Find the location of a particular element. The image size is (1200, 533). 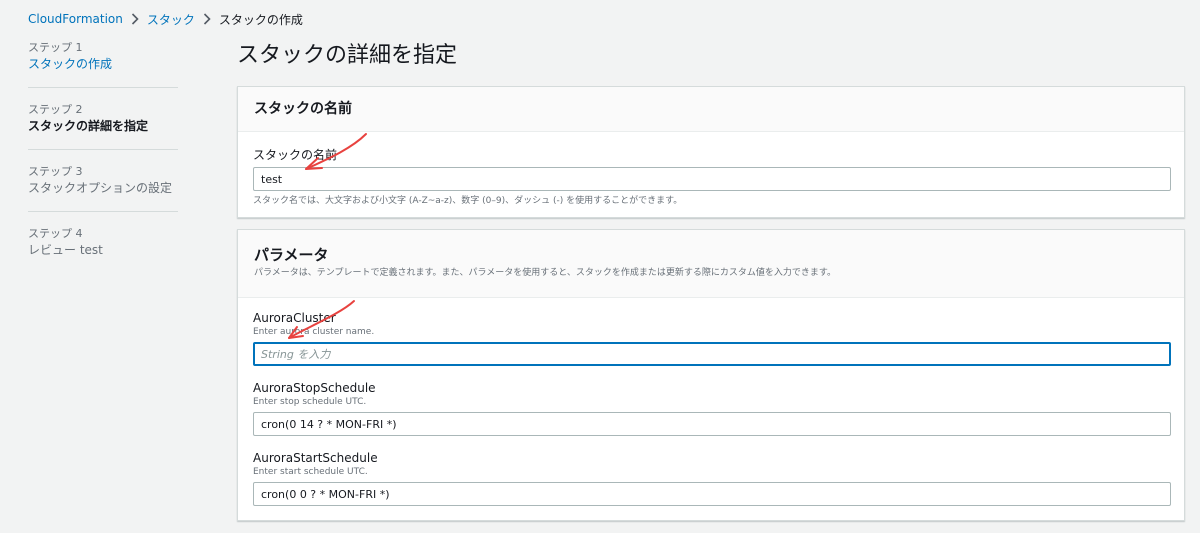

stack-name-input is located at coordinates (712, 179).